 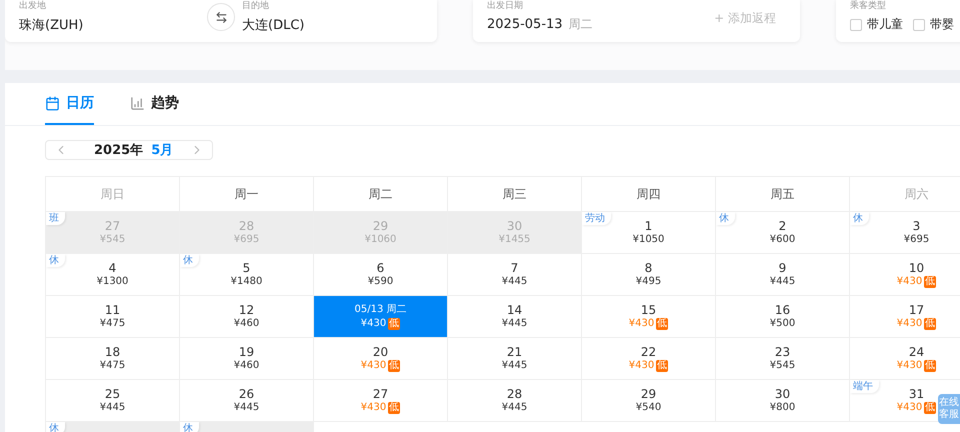 What do you see at coordinates (247, 359) in the screenshot?
I see `date-cell: 19 ¥460` at bounding box center [247, 359].